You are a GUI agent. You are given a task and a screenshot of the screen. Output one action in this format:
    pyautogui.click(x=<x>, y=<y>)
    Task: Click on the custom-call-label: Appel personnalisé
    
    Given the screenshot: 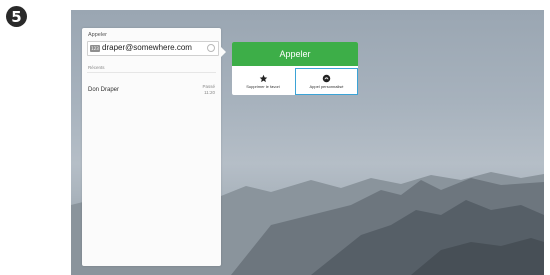 What is the action you would take?
    pyautogui.click(x=326, y=86)
    